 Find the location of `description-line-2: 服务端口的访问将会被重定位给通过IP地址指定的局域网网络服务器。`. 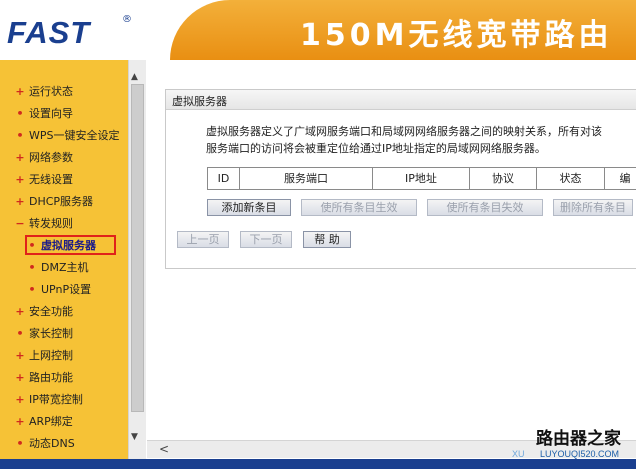

description-line-2: 服务端口的访问将会被重定位给通过IP地址指定的局域网网络服务器。 is located at coordinates (376, 148).